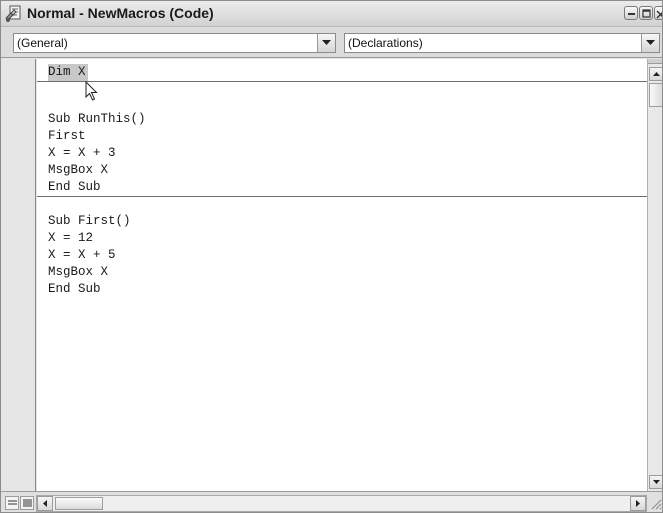 The height and width of the screenshot is (513, 663). Describe the element at coordinates (655, 61) in the screenshot. I see `split-bar` at that location.